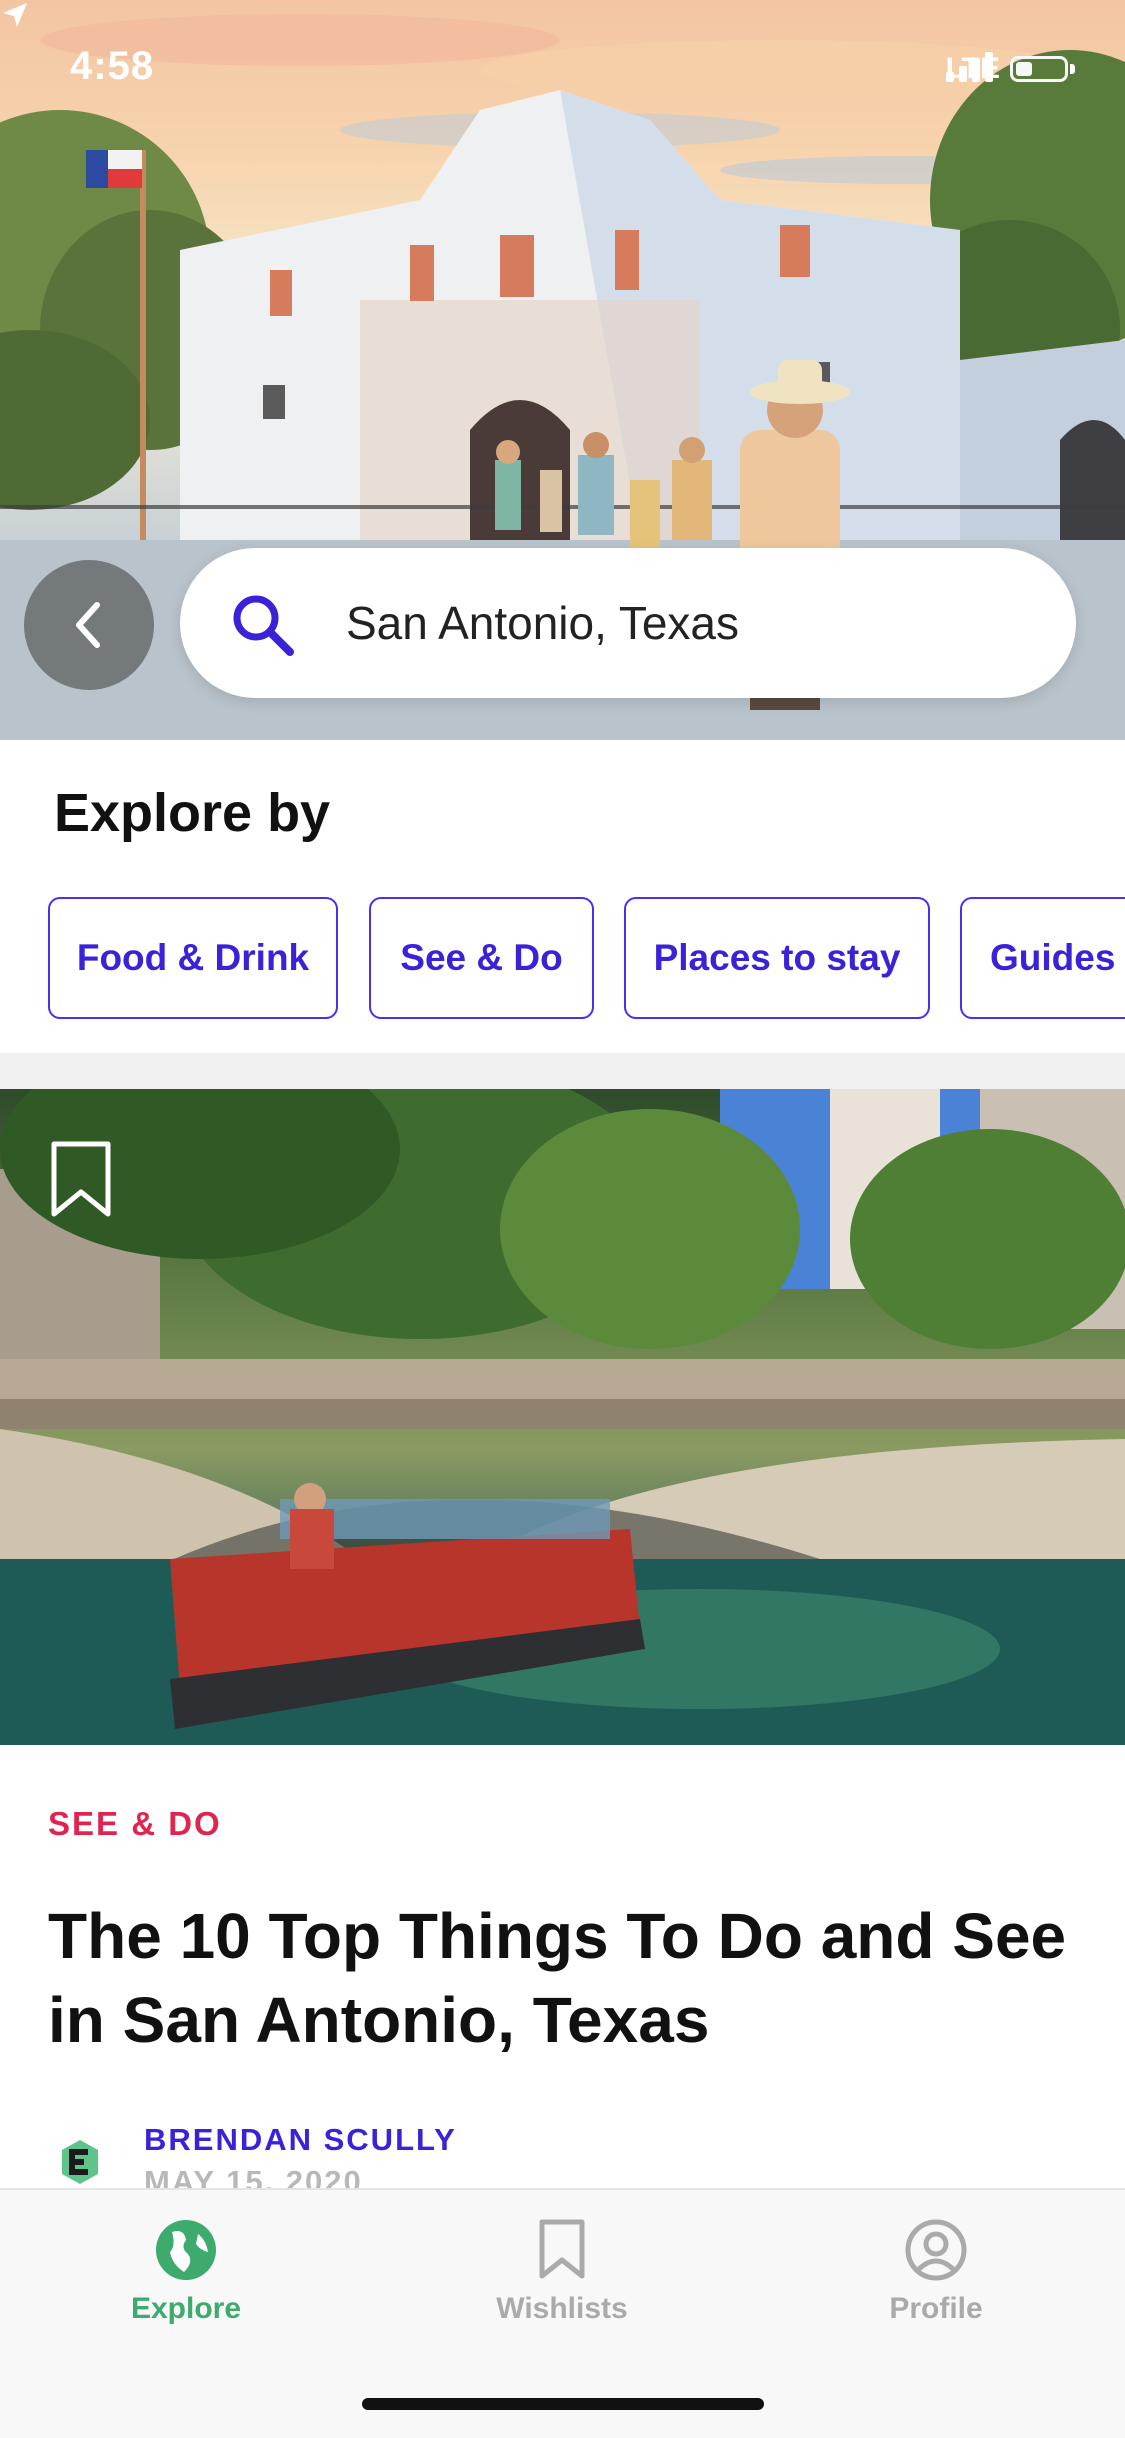  I want to click on tab-profile: Profile, so click(936, 2272).